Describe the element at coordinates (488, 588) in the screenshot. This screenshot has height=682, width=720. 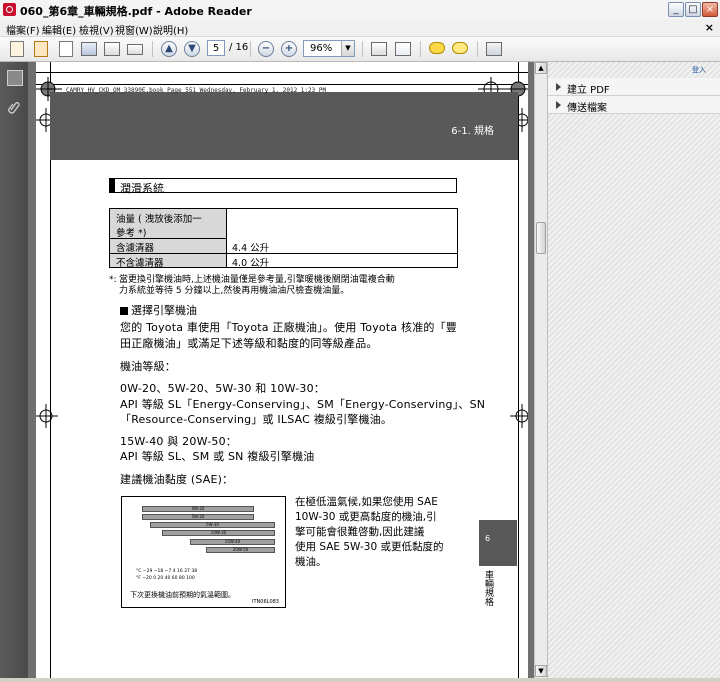
I see `chapter-label: 車輛規格` at that location.